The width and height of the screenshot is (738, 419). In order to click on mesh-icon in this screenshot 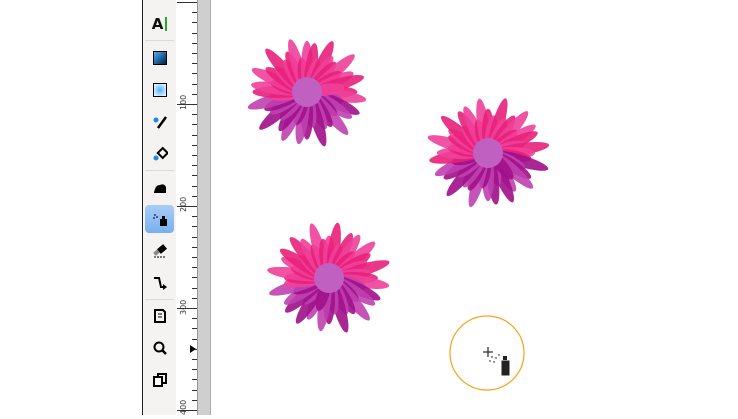, I will do `click(159, 90)`.